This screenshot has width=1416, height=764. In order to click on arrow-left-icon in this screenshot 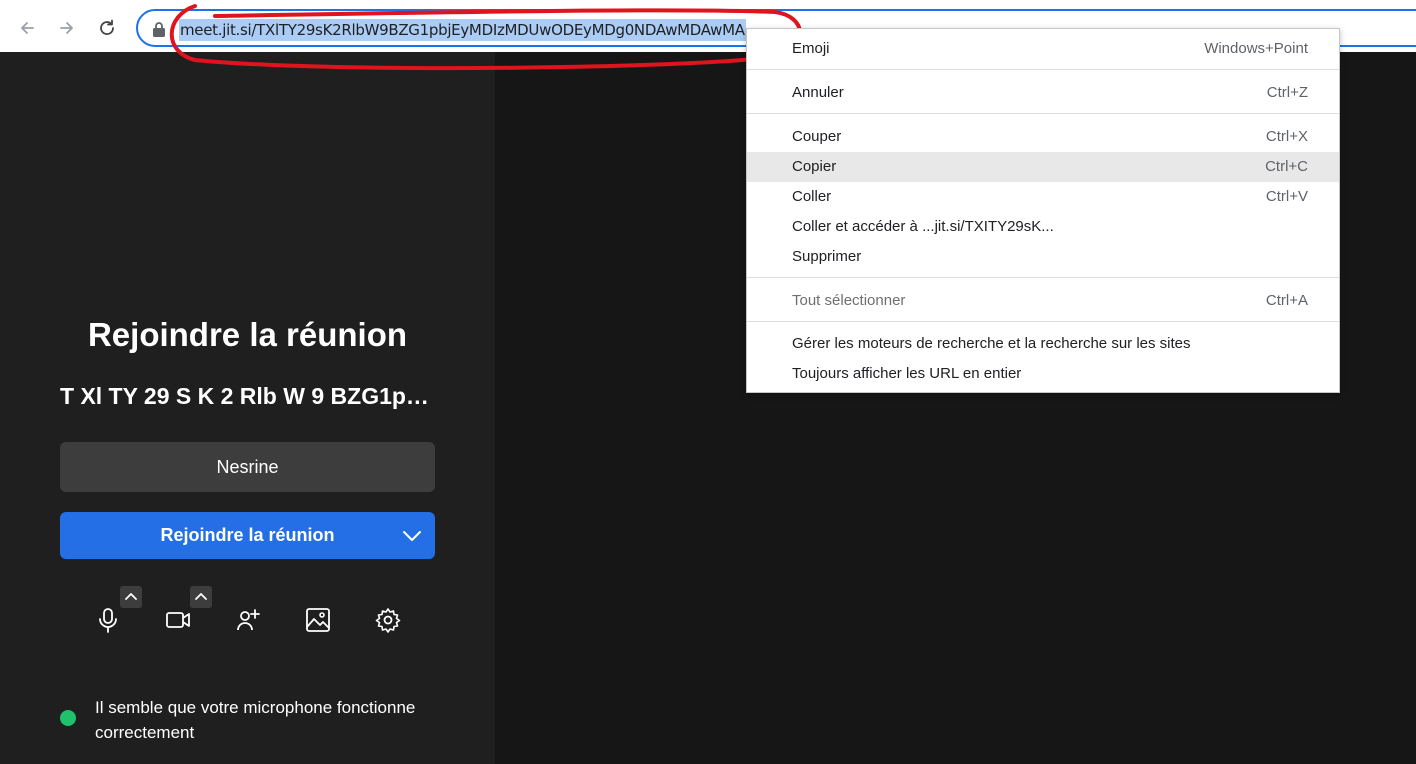, I will do `click(27, 28)`.